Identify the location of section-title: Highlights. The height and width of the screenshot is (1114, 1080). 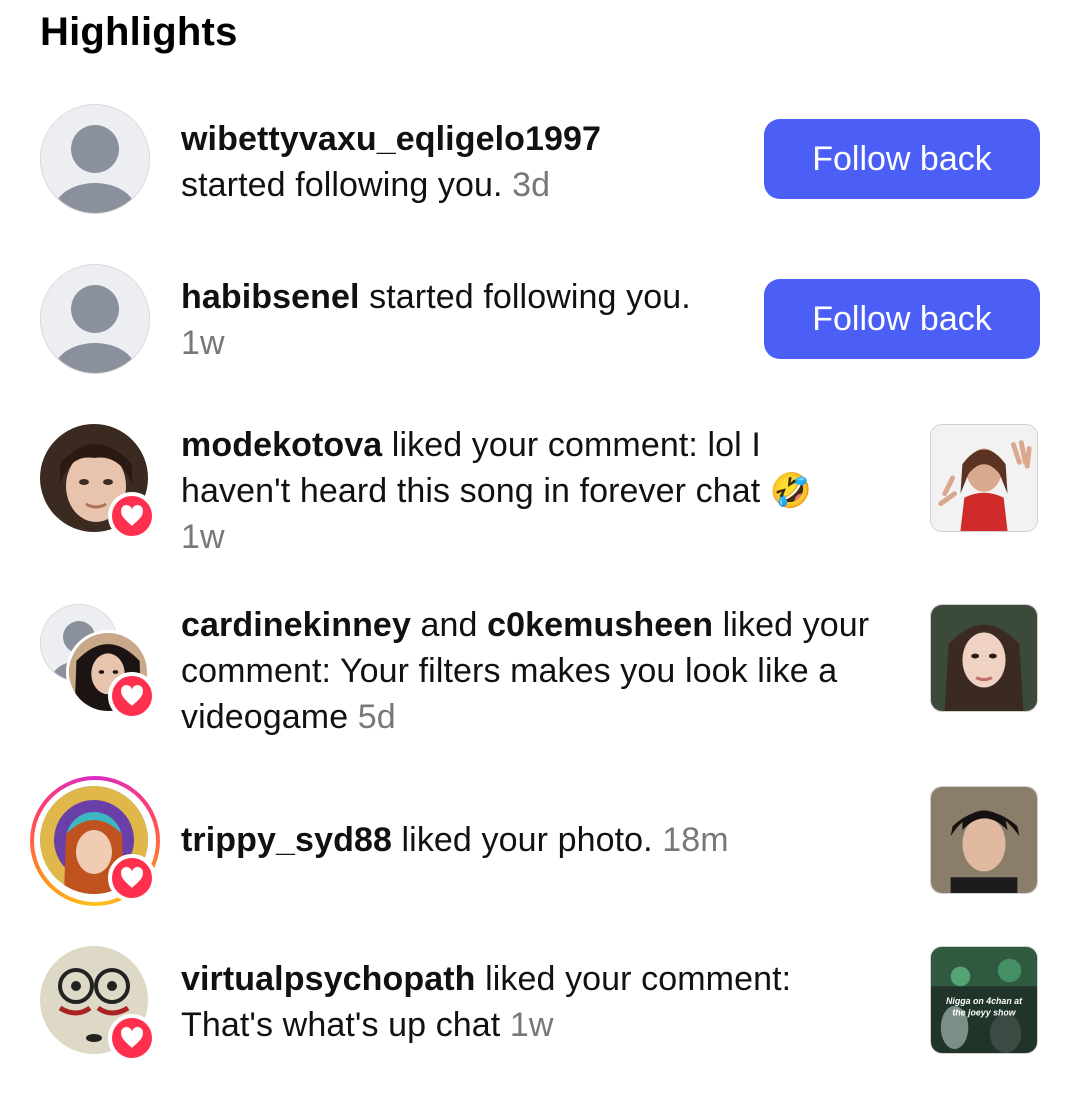
(139, 32).